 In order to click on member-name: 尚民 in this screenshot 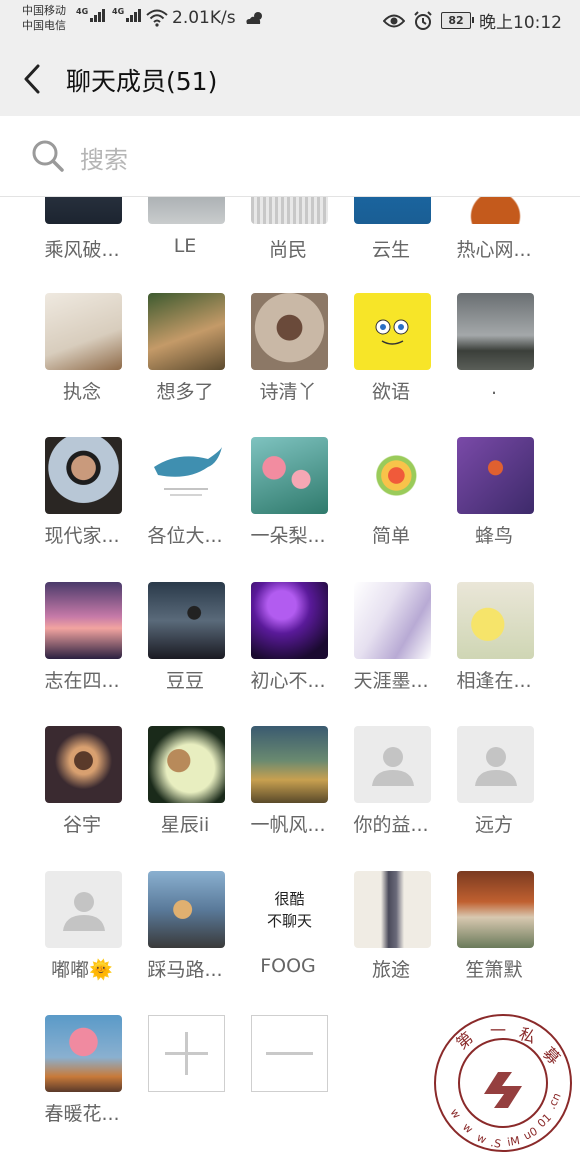, I will do `click(287, 250)`.